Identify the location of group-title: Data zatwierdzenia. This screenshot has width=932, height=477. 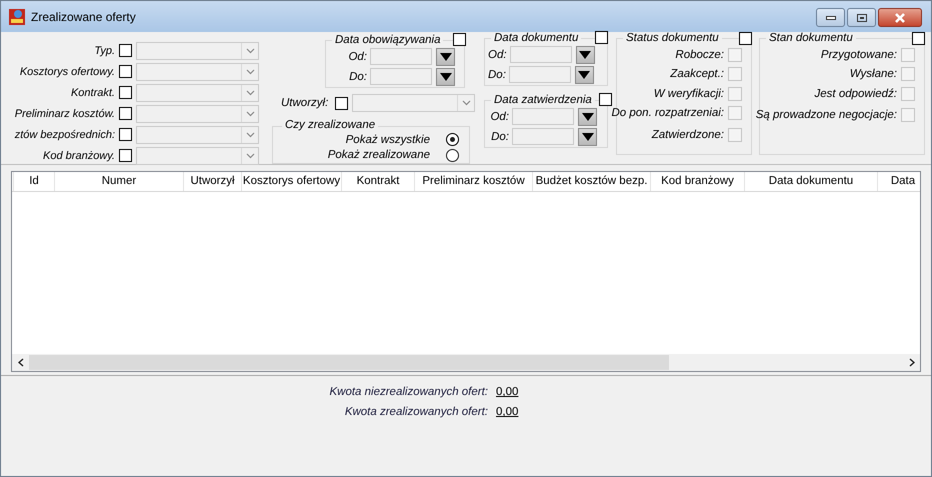
(543, 100).